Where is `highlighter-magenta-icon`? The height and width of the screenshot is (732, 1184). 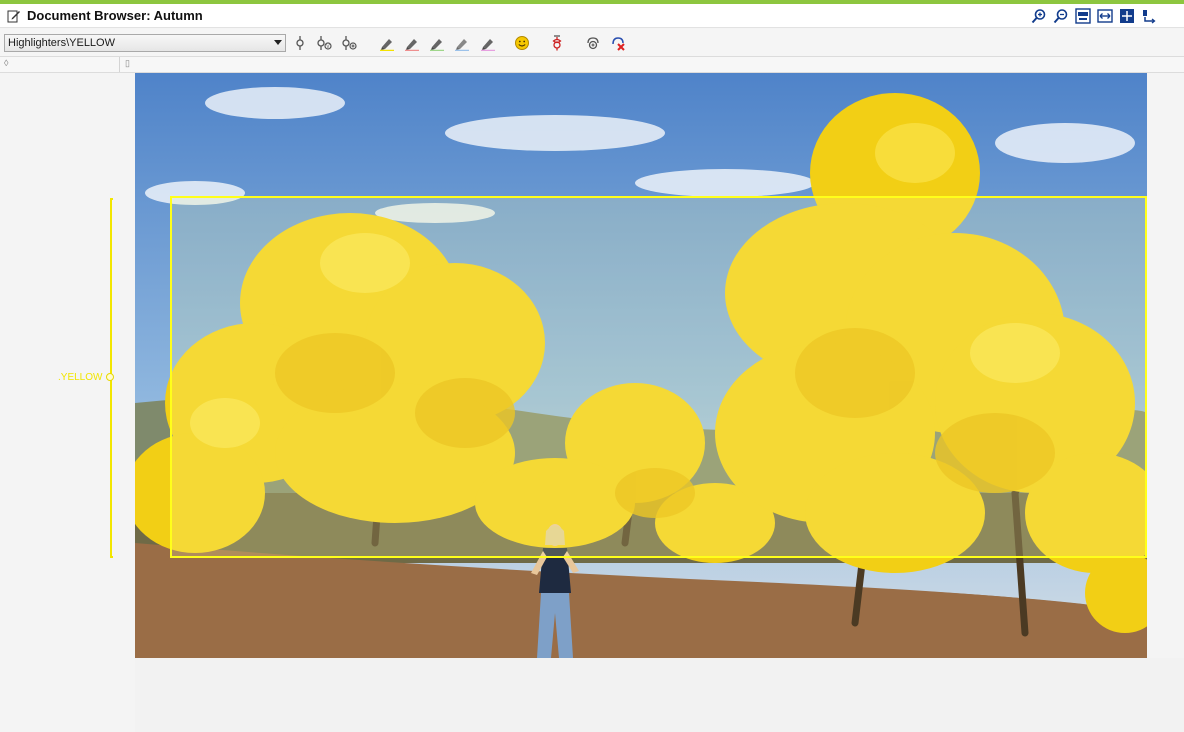
highlighter-magenta-icon is located at coordinates (488, 43).